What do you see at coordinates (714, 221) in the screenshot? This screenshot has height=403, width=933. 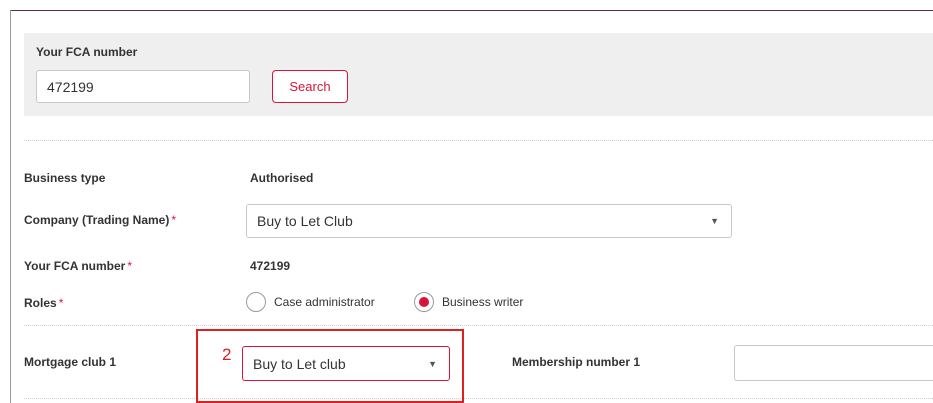 I see `chevron-down-icon: ▼` at bounding box center [714, 221].